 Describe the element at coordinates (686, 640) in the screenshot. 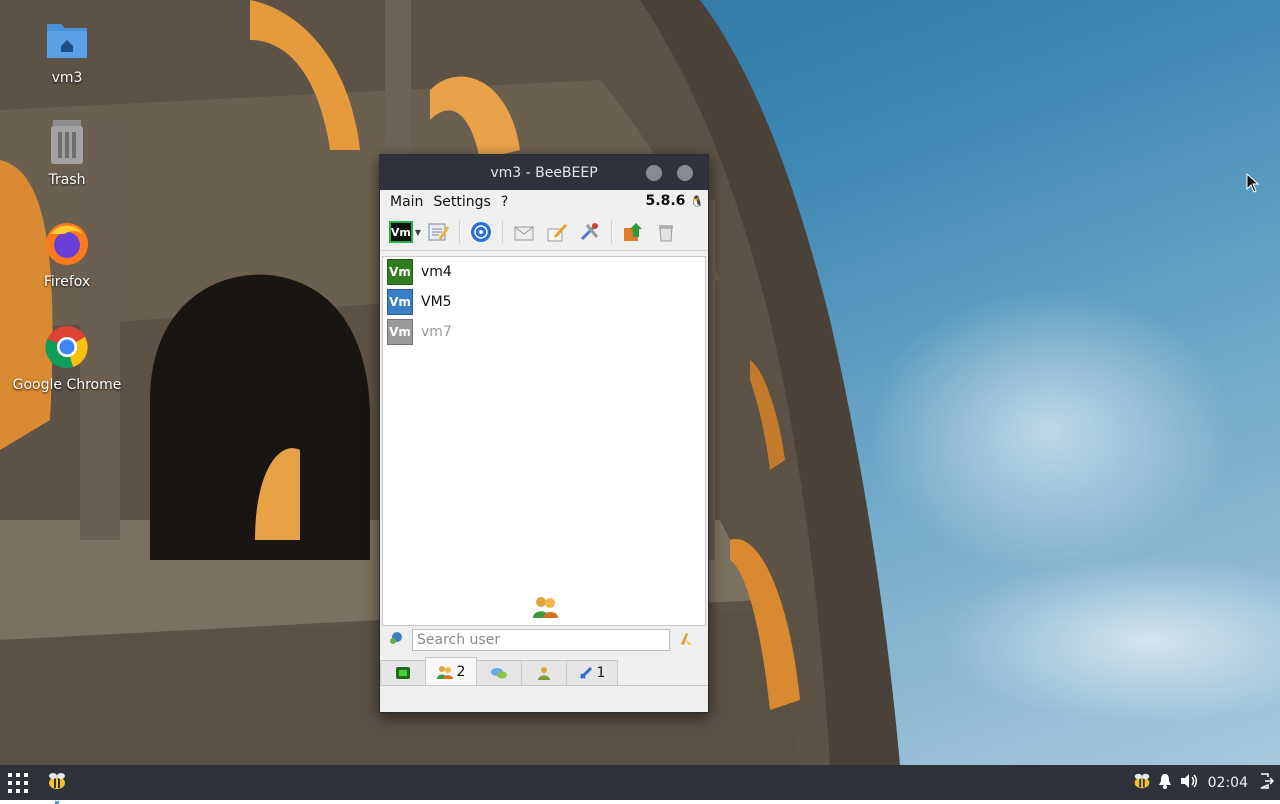

I see `clear-search-icon` at that location.